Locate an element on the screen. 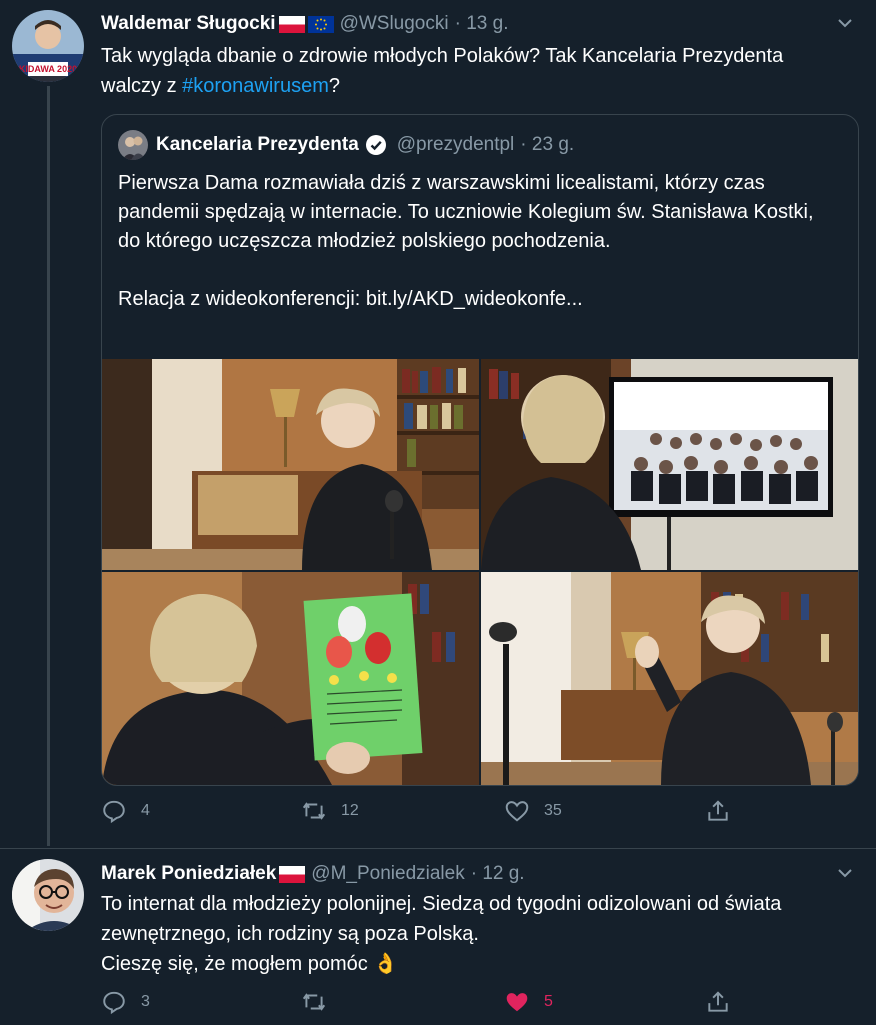 This screenshot has height=1025, width=876. retweet-button is located at coordinates (321, 1002).